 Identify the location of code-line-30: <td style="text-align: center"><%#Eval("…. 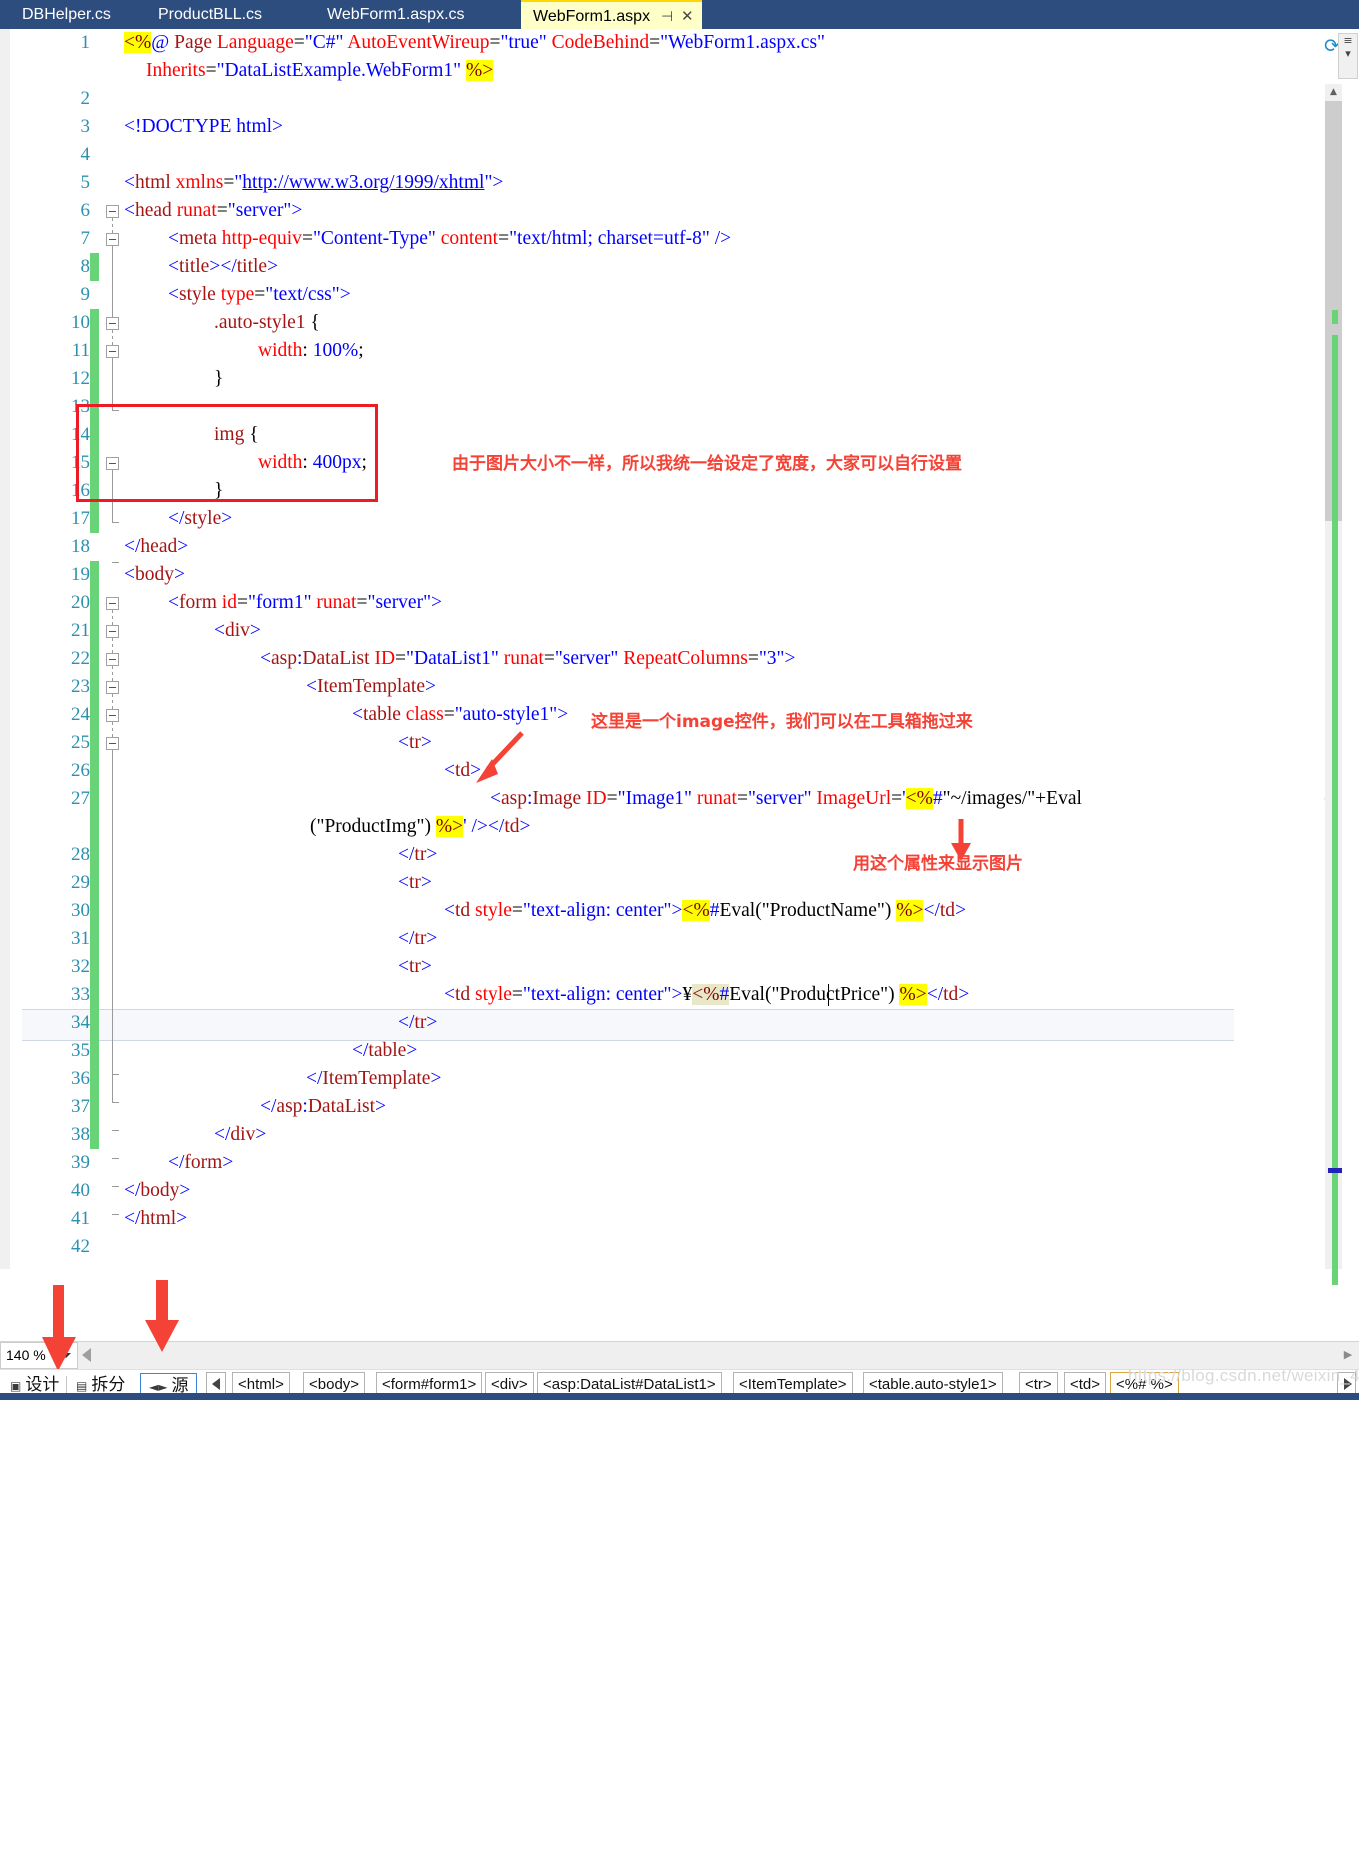
(705, 910).